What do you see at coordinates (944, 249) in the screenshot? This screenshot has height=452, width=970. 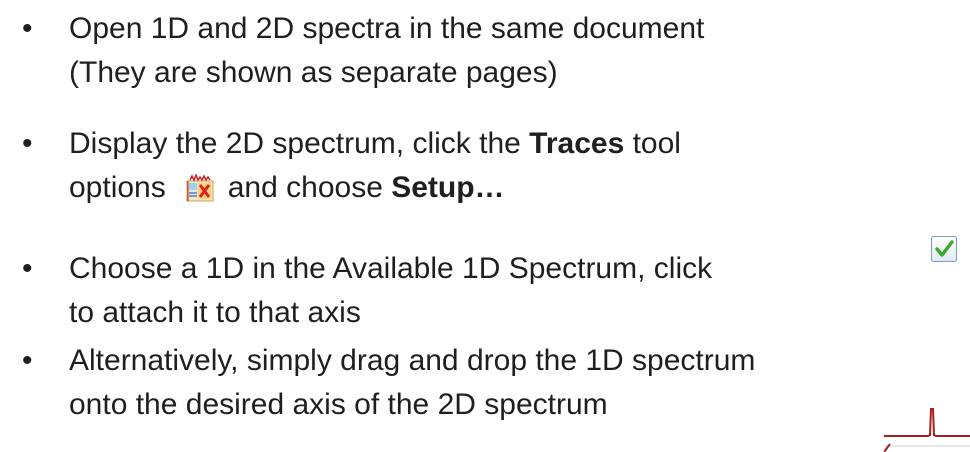 I see `checkbox-check-icon` at bounding box center [944, 249].